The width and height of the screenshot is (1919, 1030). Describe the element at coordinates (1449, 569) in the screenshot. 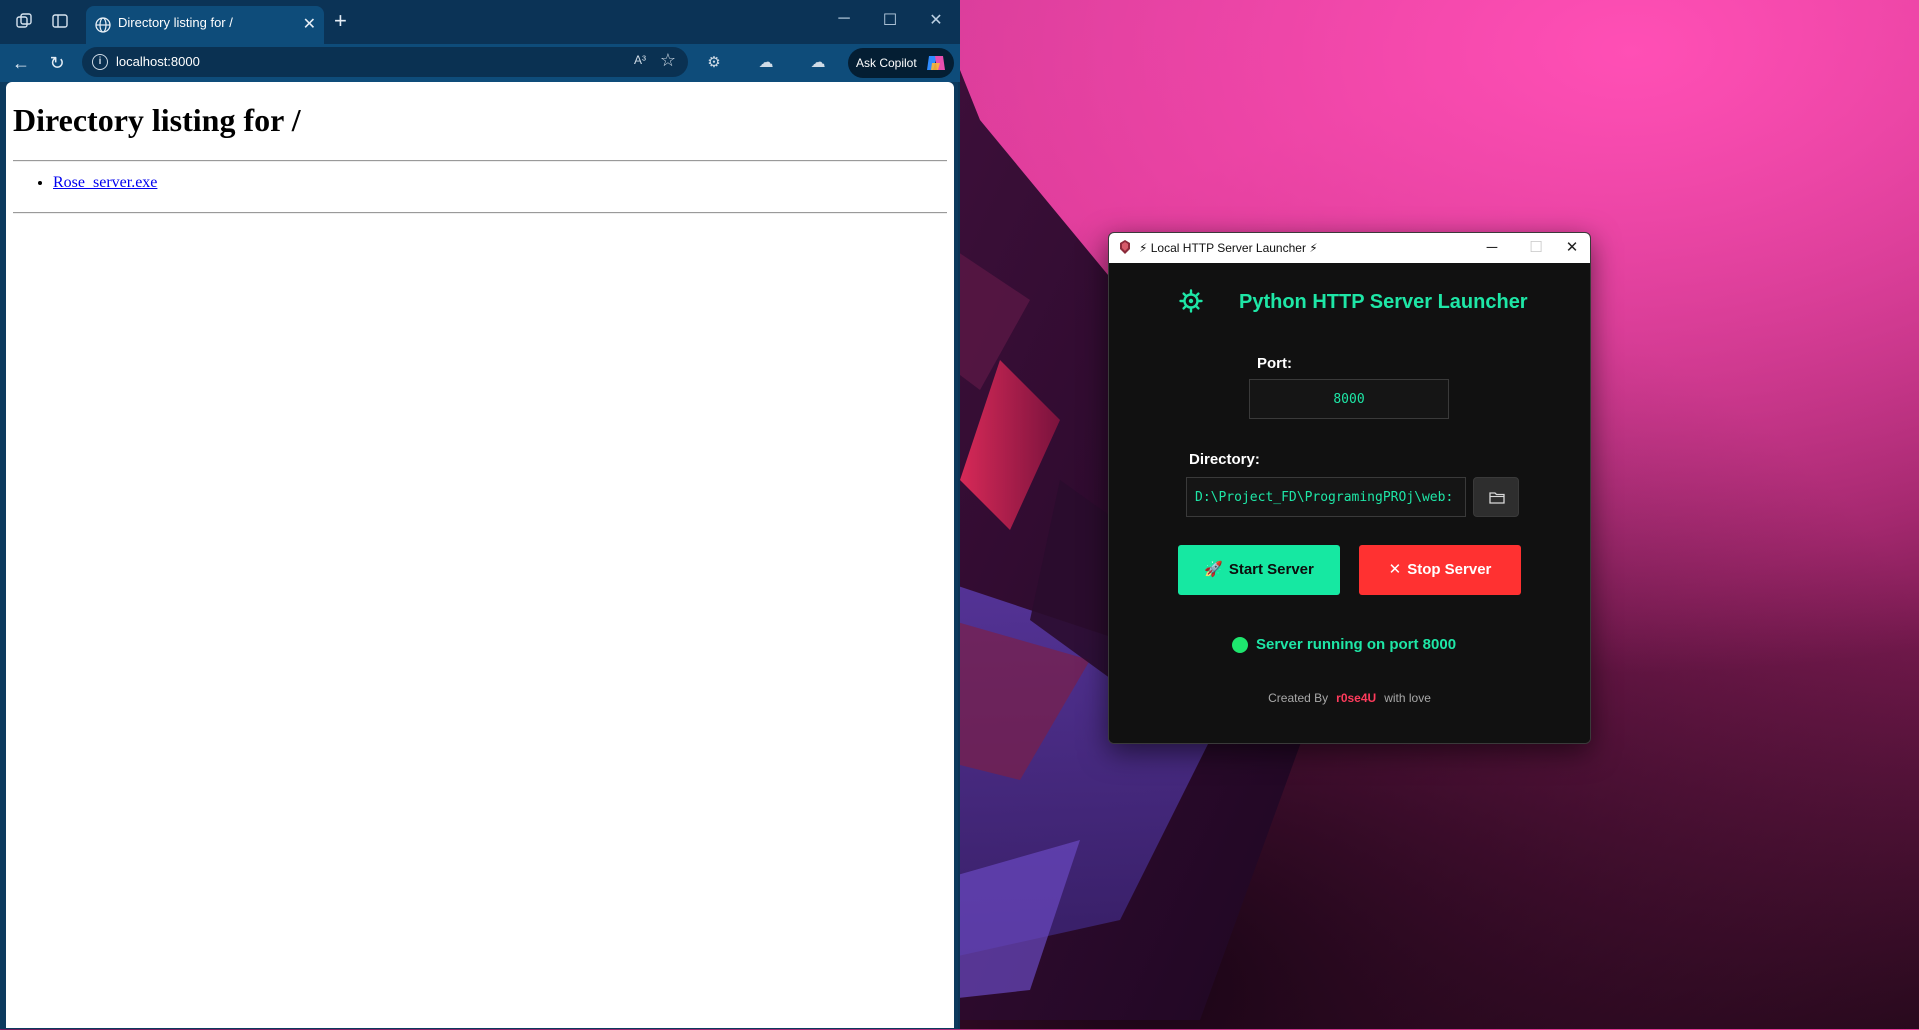

I see `stop-server-label: Stop Server` at that location.